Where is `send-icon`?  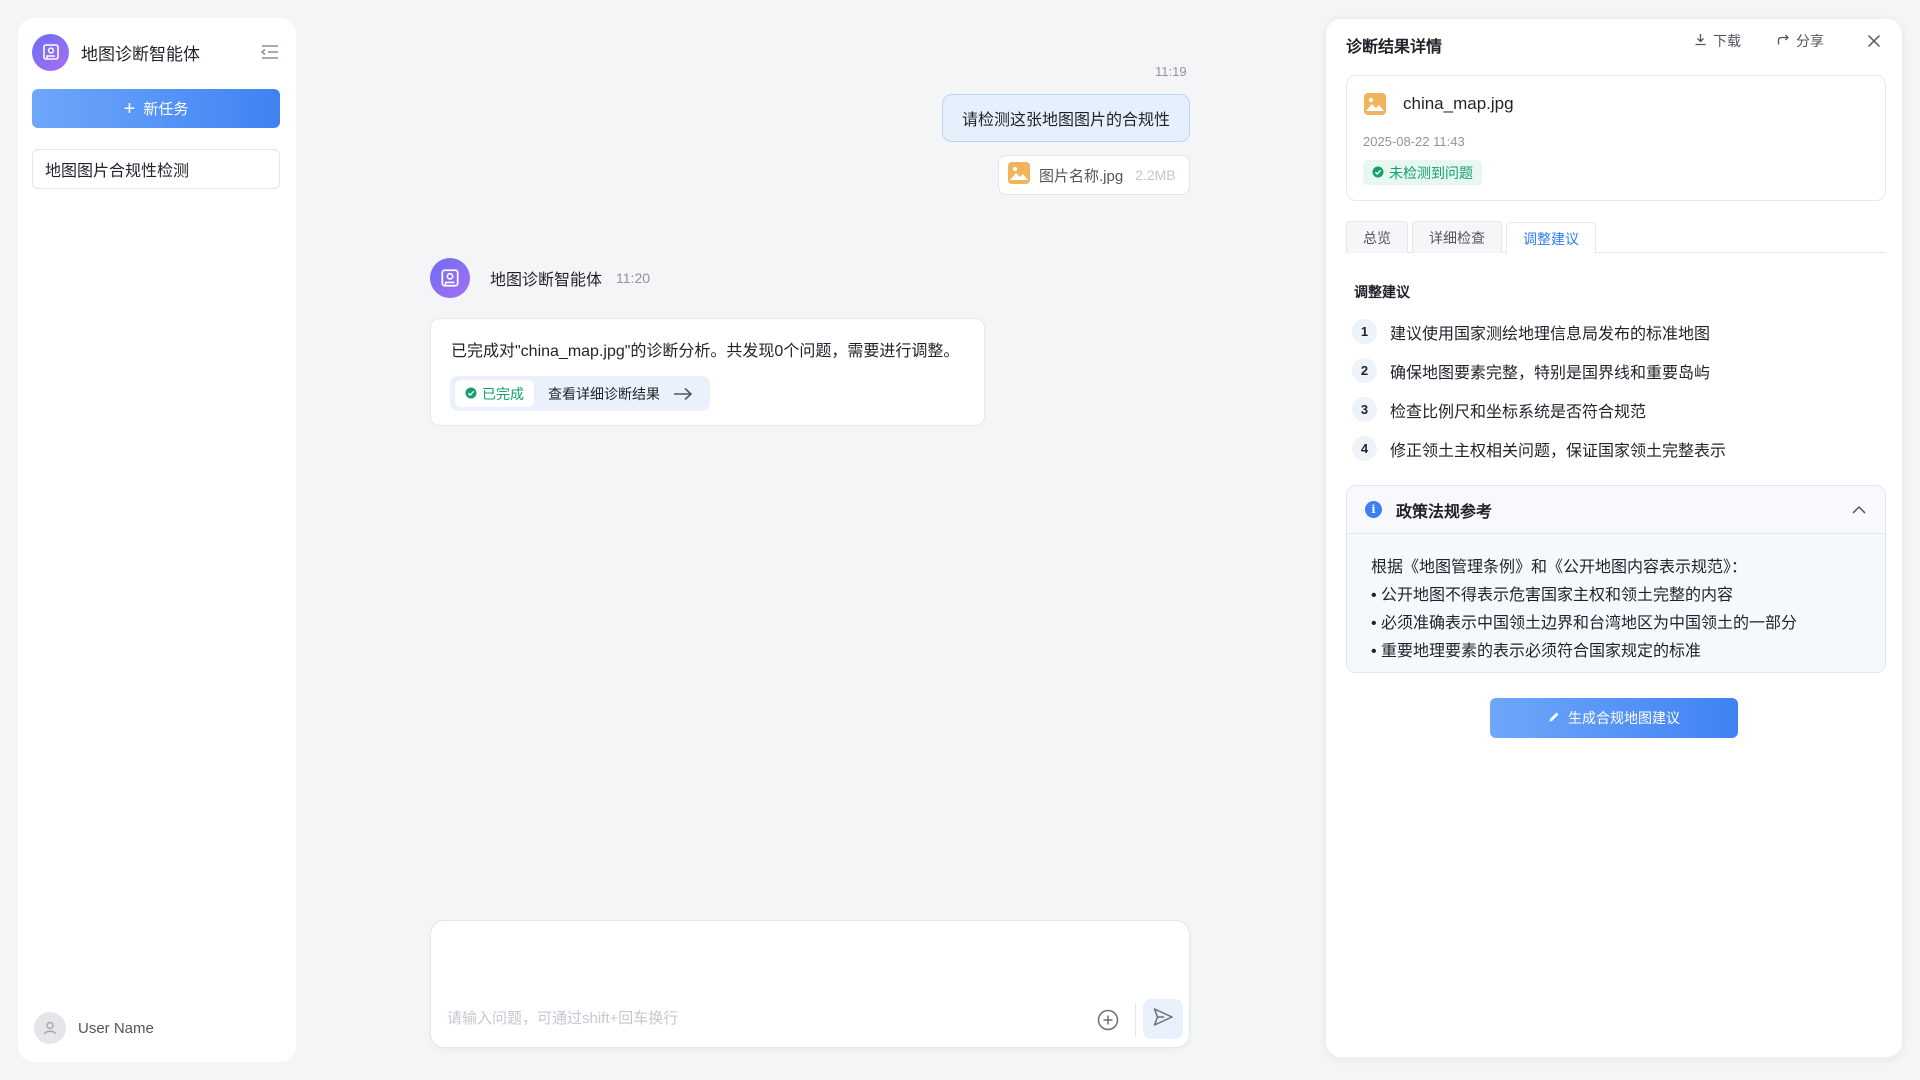 send-icon is located at coordinates (1163, 1019).